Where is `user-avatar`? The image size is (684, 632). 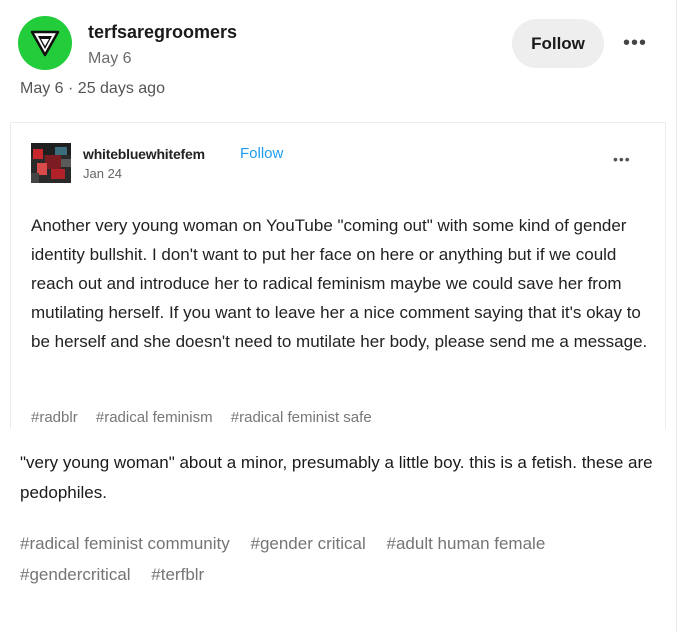 user-avatar is located at coordinates (45, 43).